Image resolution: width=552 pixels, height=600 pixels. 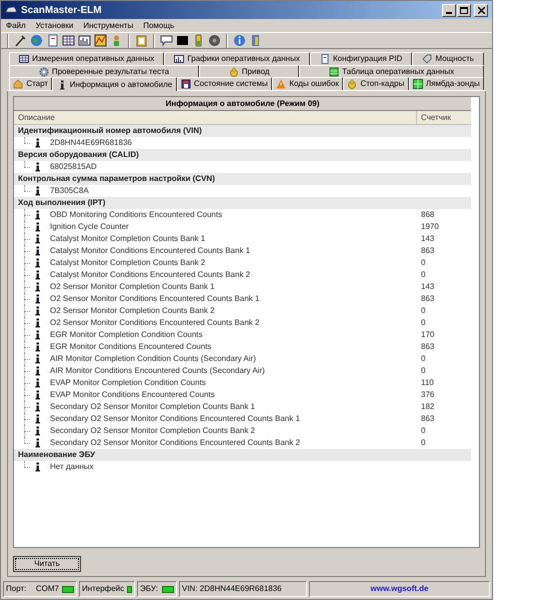 I want to click on table-cell-text: O2 Sensor Monitor Conditions Encountered Counts Bank 2, so click(x=154, y=323).